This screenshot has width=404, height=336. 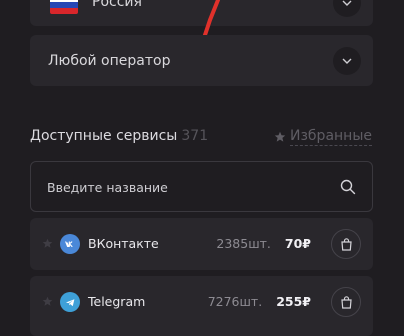 I want to click on search-box, so click(x=201, y=186).